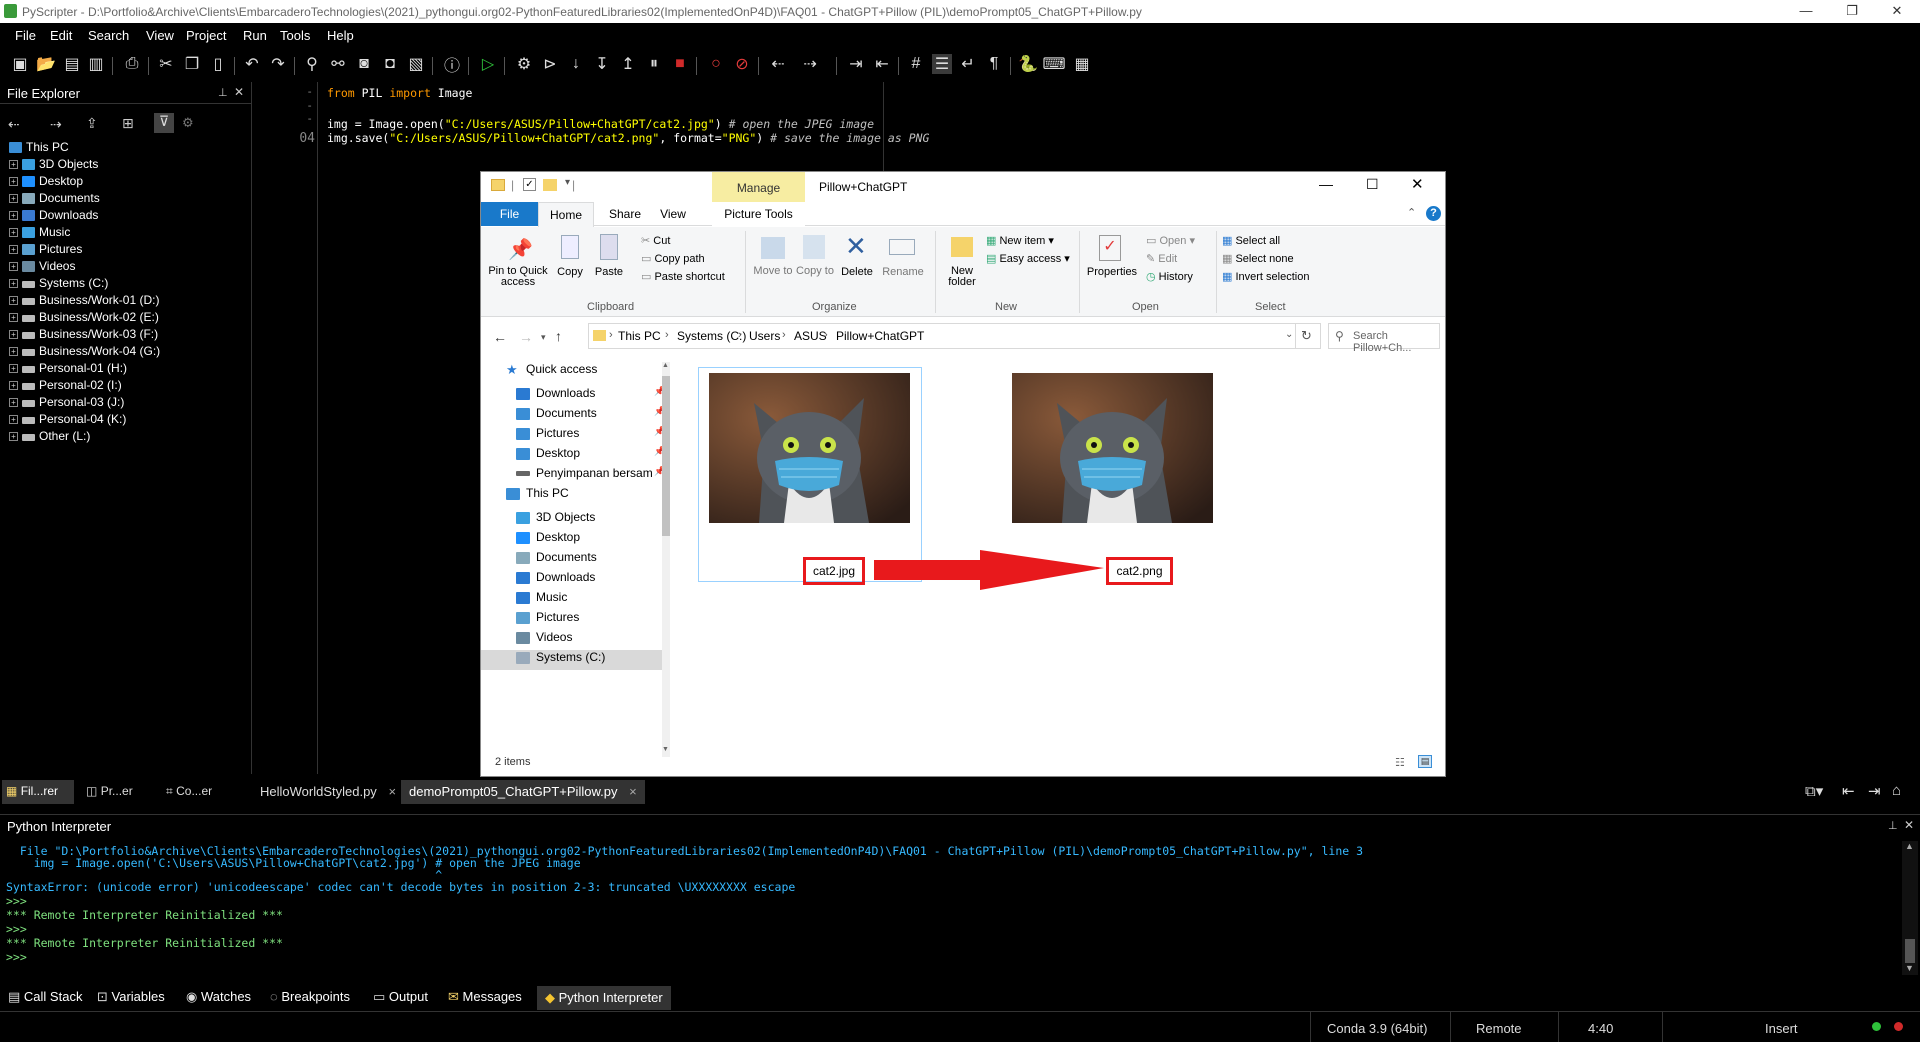 Image resolution: width=1920 pixels, height=1042 pixels. Describe the element at coordinates (764, 336) in the screenshot. I see `breadcrumb-users: Users` at that location.